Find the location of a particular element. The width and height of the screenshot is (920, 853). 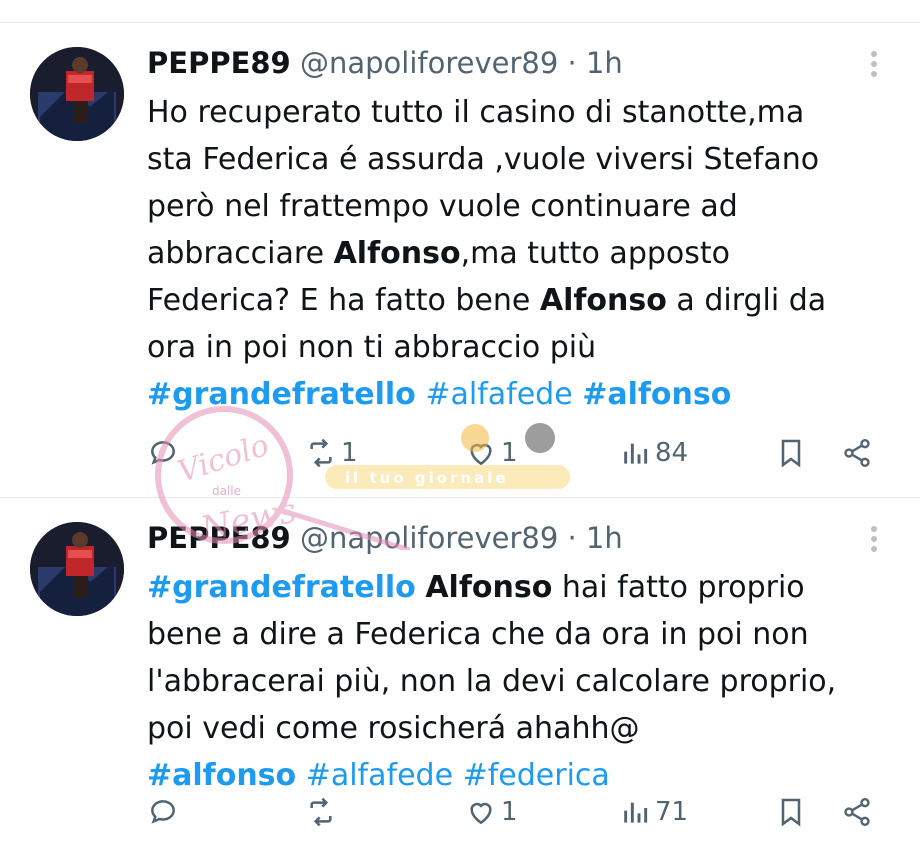

tweet-text-segment: poi vedi come rosicherá ahahh@ is located at coordinates (393, 728).